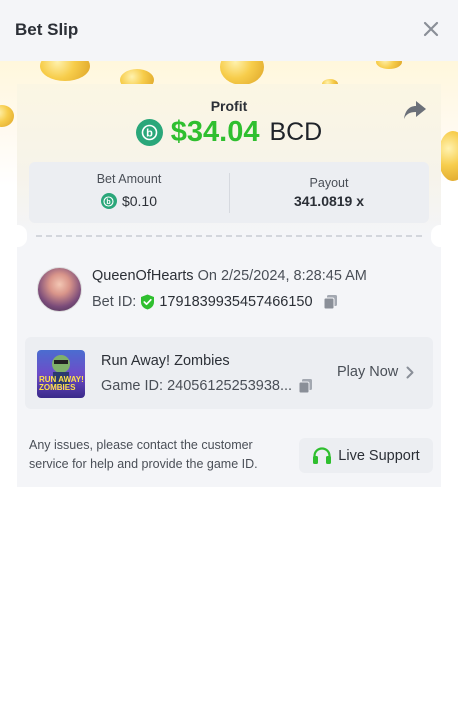 The image size is (458, 715). Describe the element at coordinates (415, 110) in the screenshot. I see `share-icon` at that location.